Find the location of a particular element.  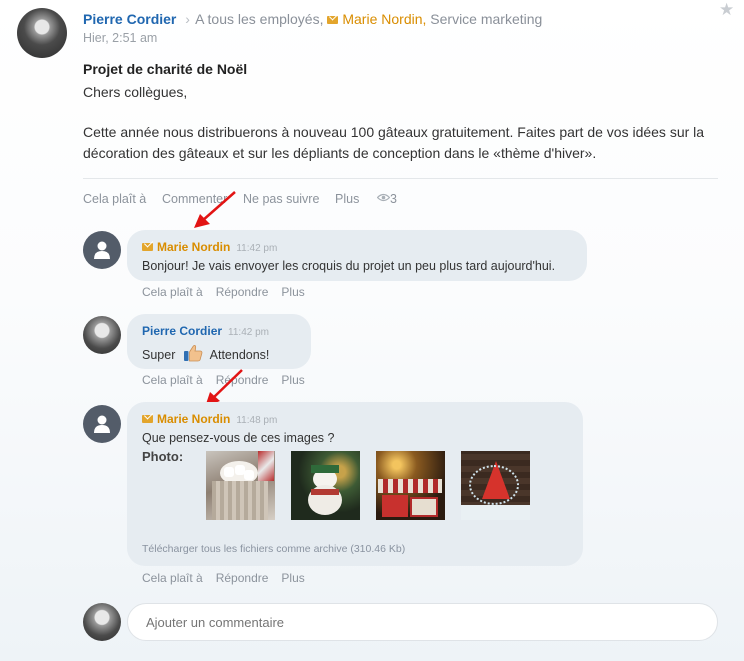

comment-text: Super Attendons! is located at coordinates (218, 353).